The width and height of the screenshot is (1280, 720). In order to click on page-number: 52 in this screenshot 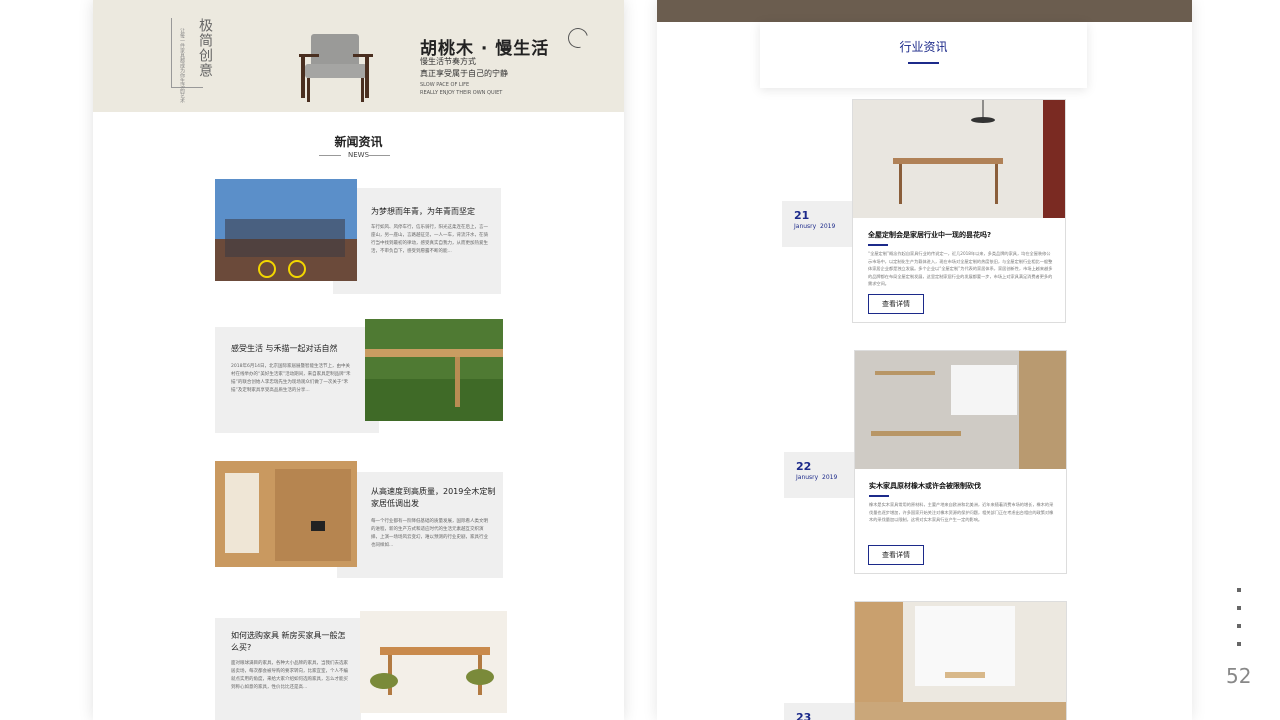, I will do `click(1239, 676)`.